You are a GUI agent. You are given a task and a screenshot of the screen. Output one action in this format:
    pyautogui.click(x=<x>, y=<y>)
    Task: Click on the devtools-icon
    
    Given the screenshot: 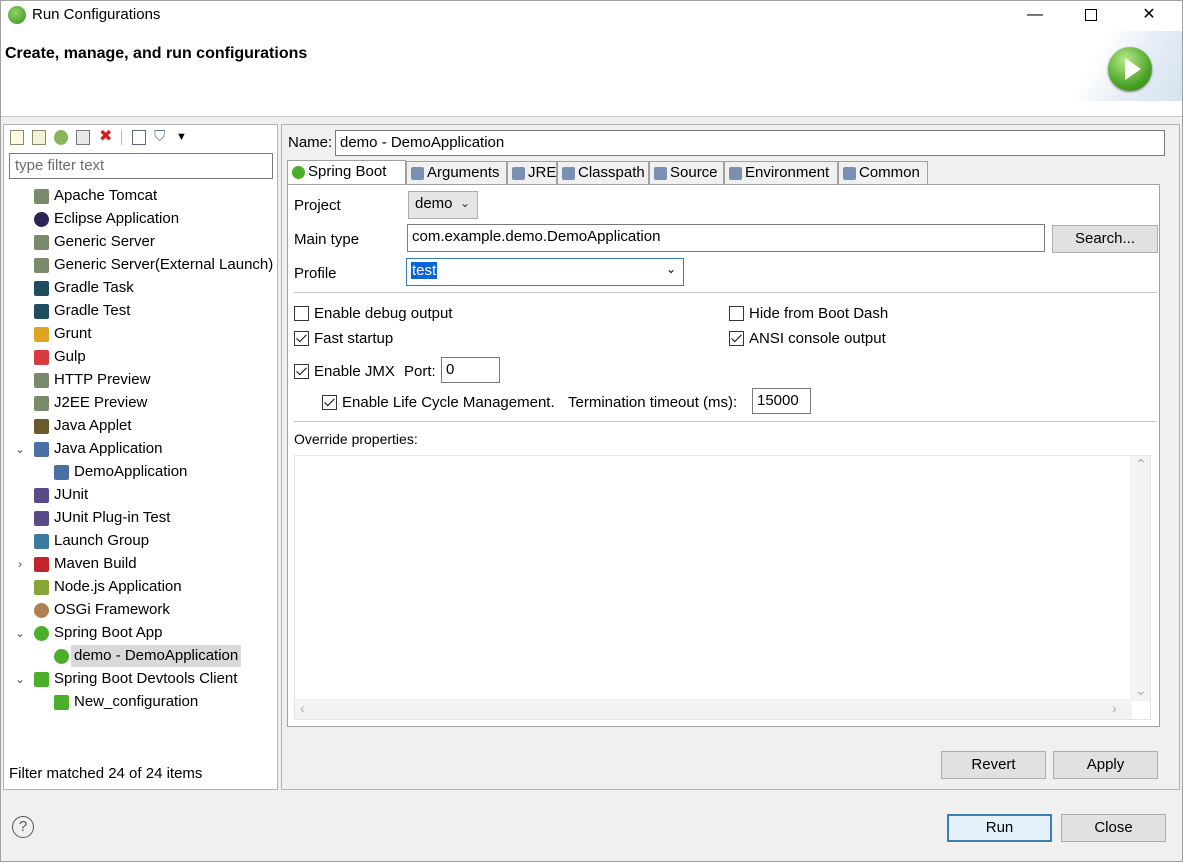 What is the action you would take?
    pyautogui.click(x=61, y=702)
    